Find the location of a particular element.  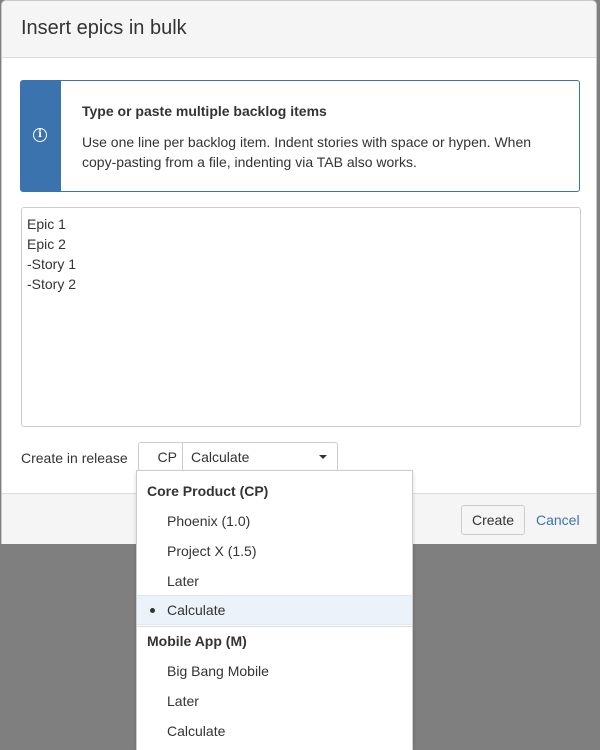

release-label: Create in release is located at coordinates (74, 458).